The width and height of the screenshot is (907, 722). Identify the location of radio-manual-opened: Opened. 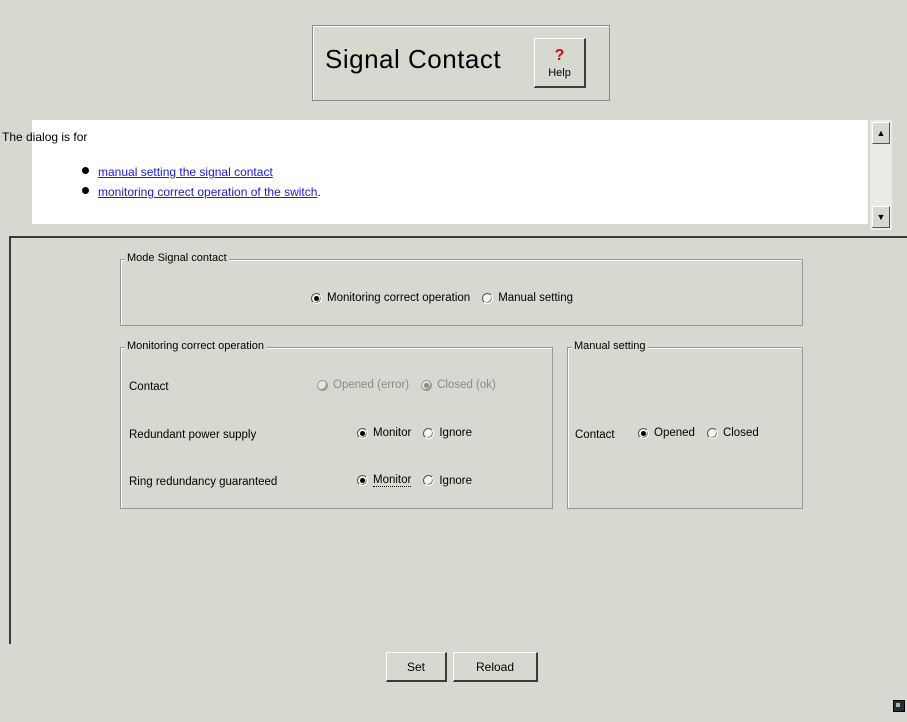
(666, 433).